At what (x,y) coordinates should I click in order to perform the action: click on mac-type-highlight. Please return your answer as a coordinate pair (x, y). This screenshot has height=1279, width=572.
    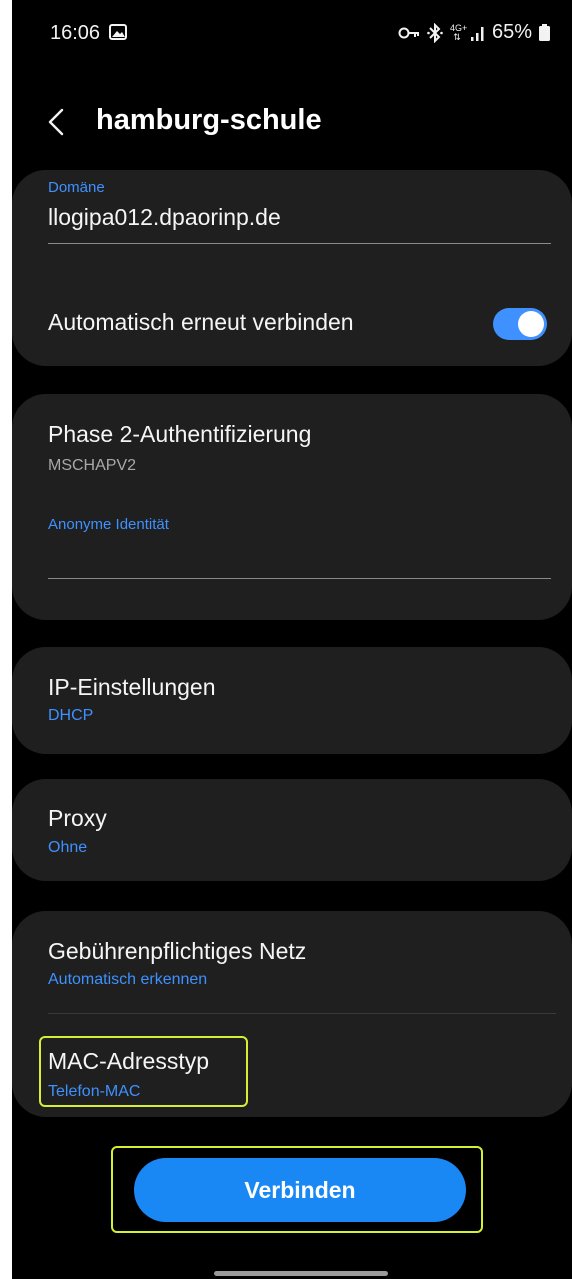
    Looking at the image, I should click on (143, 1071).